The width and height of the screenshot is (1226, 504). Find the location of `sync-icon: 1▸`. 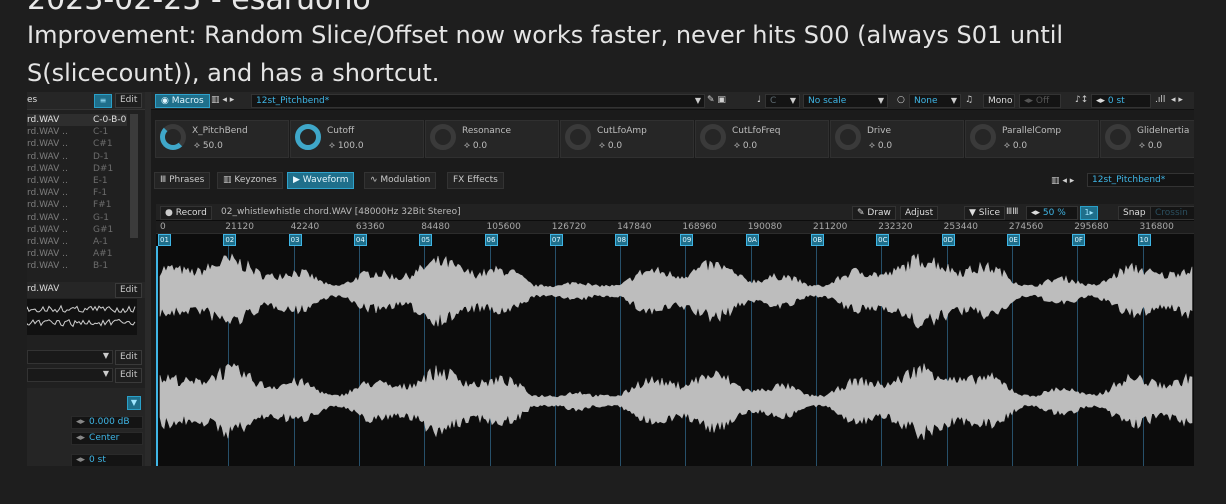

sync-icon: 1▸ is located at coordinates (1089, 213).